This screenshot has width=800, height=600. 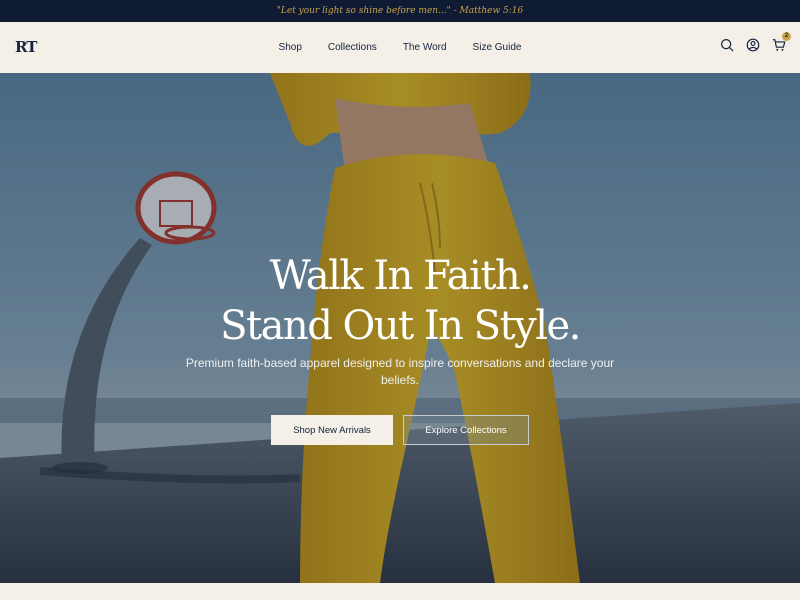 I want to click on nav-shop: Shop, so click(x=290, y=47).